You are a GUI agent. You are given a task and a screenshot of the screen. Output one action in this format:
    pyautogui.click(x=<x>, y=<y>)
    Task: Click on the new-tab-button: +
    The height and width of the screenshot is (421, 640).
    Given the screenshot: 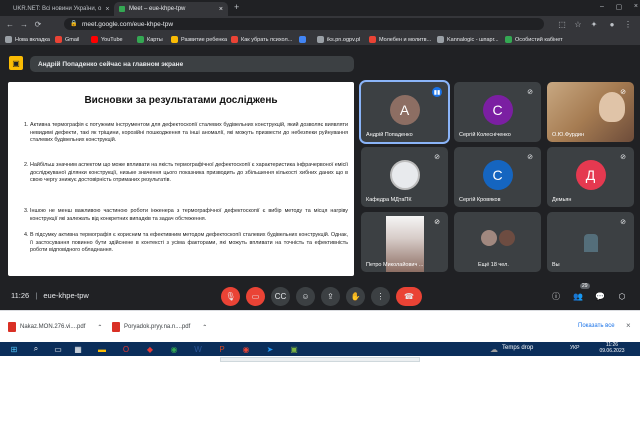 What is the action you would take?
    pyautogui.click(x=236, y=7)
    